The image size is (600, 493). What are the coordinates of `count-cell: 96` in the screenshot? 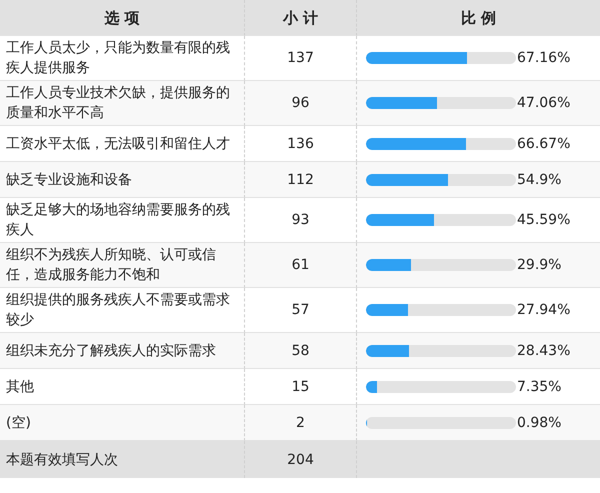 It's located at (301, 103).